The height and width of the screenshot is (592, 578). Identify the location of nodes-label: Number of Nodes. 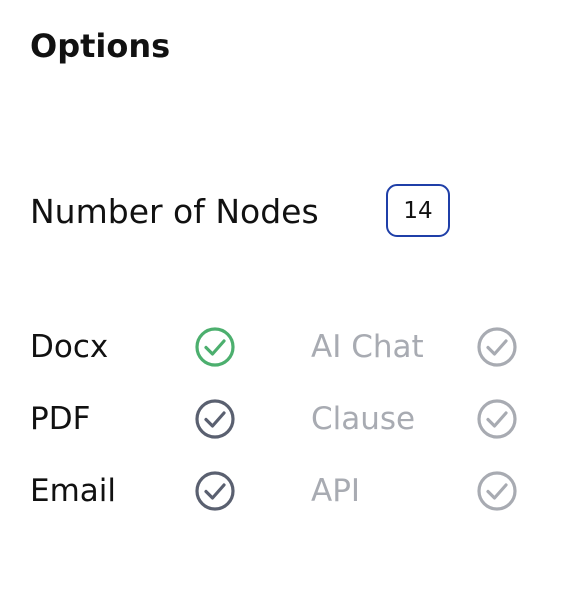
(174, 211).